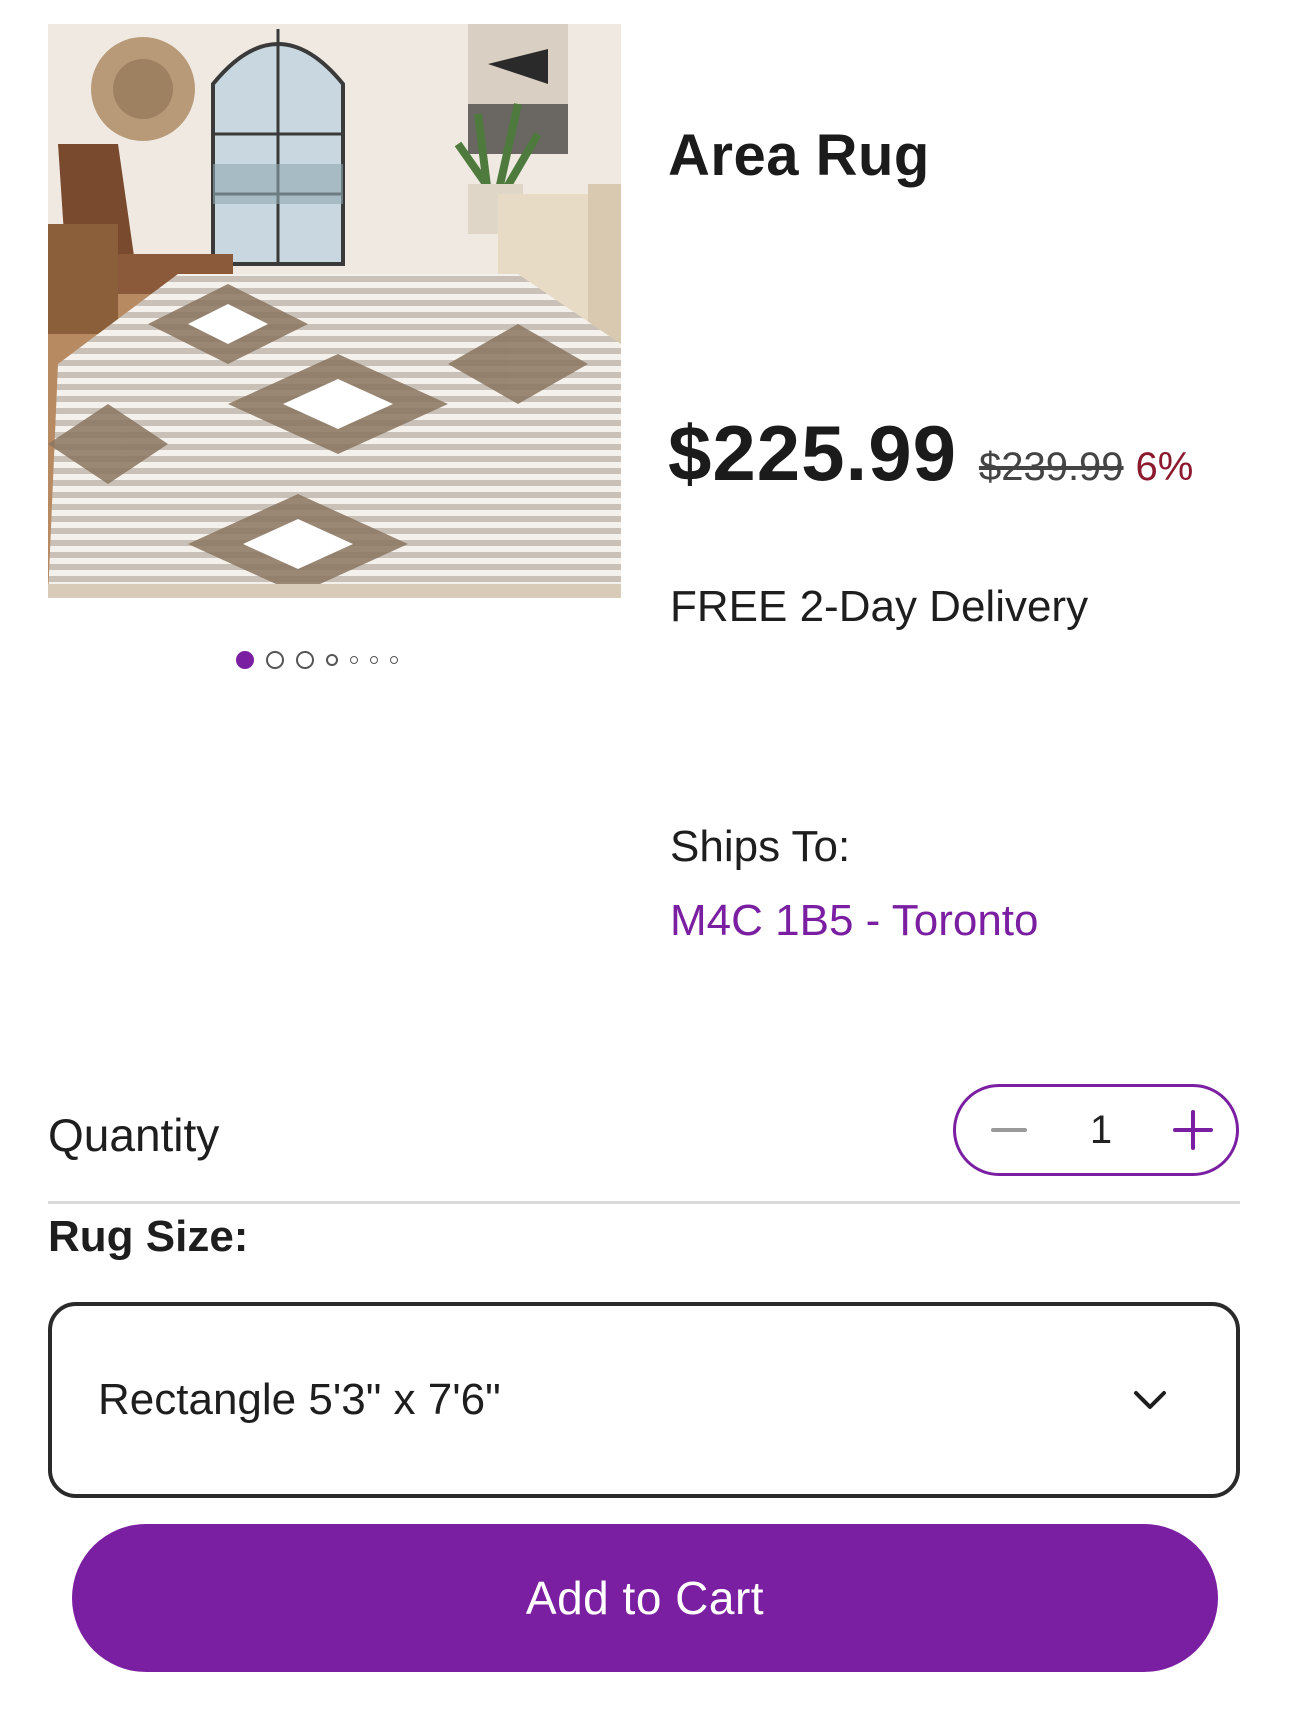 Image resolution: width=1290 pixels, height=1715 pixels. I want to click on increase-quantity-button, so click(1193, 1130).